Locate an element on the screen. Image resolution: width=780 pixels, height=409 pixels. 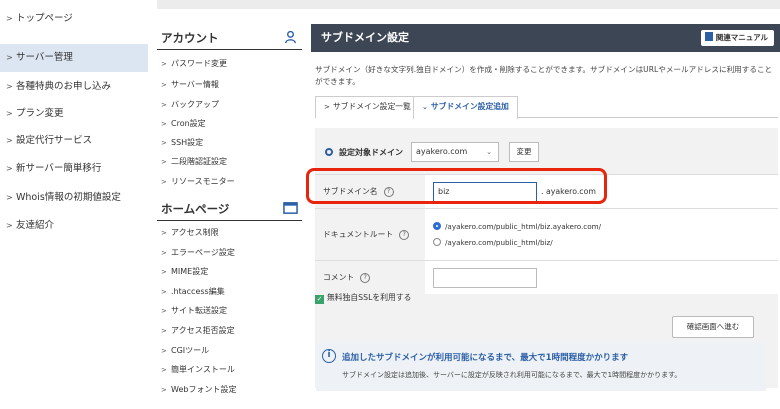
related-manual-button: 関連マニュアル is located at coordinates (737, 38).